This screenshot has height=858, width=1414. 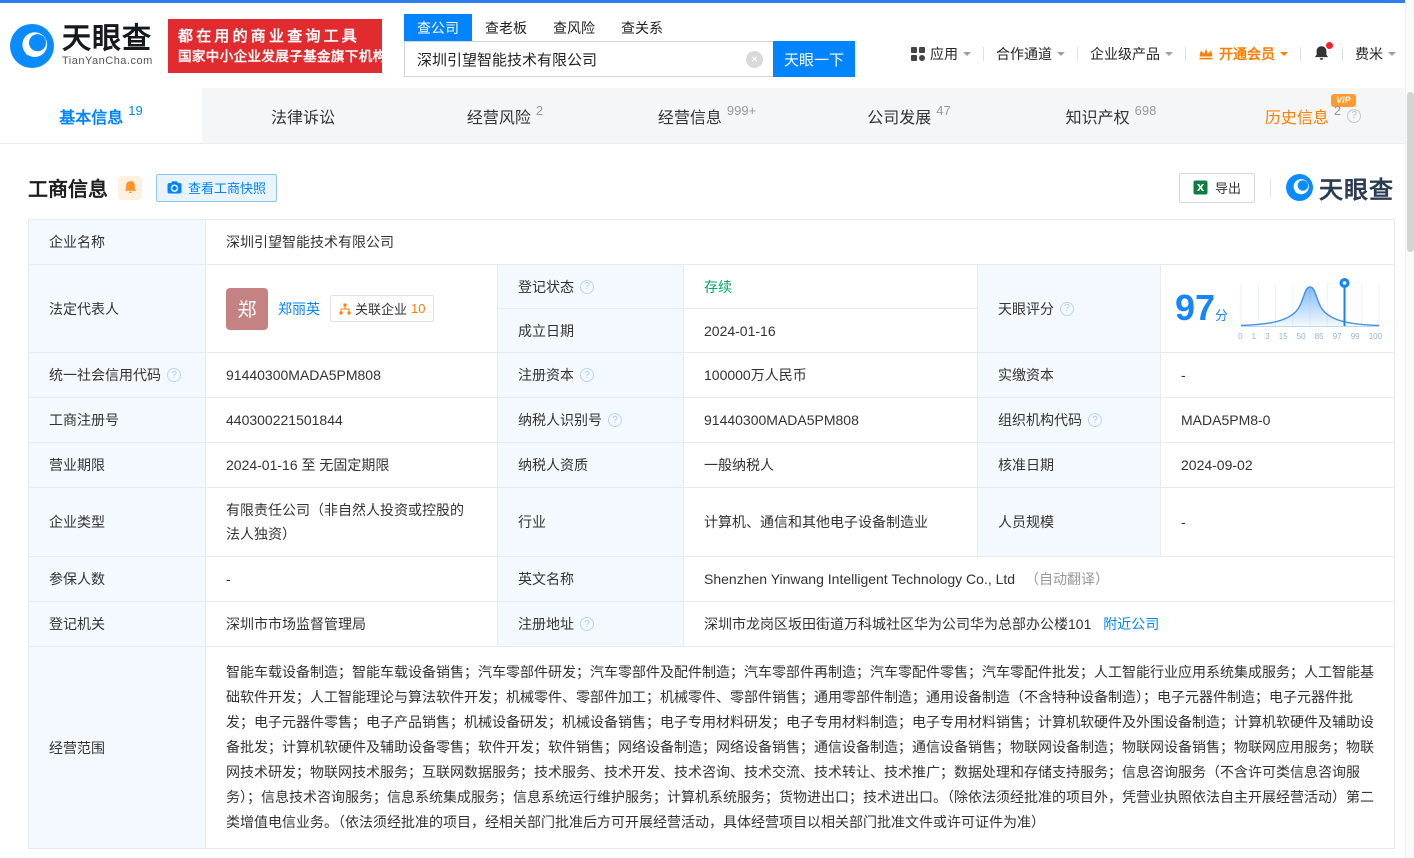 I want to click on reg-status-label: 登记状态, so click(x=546, y=286).